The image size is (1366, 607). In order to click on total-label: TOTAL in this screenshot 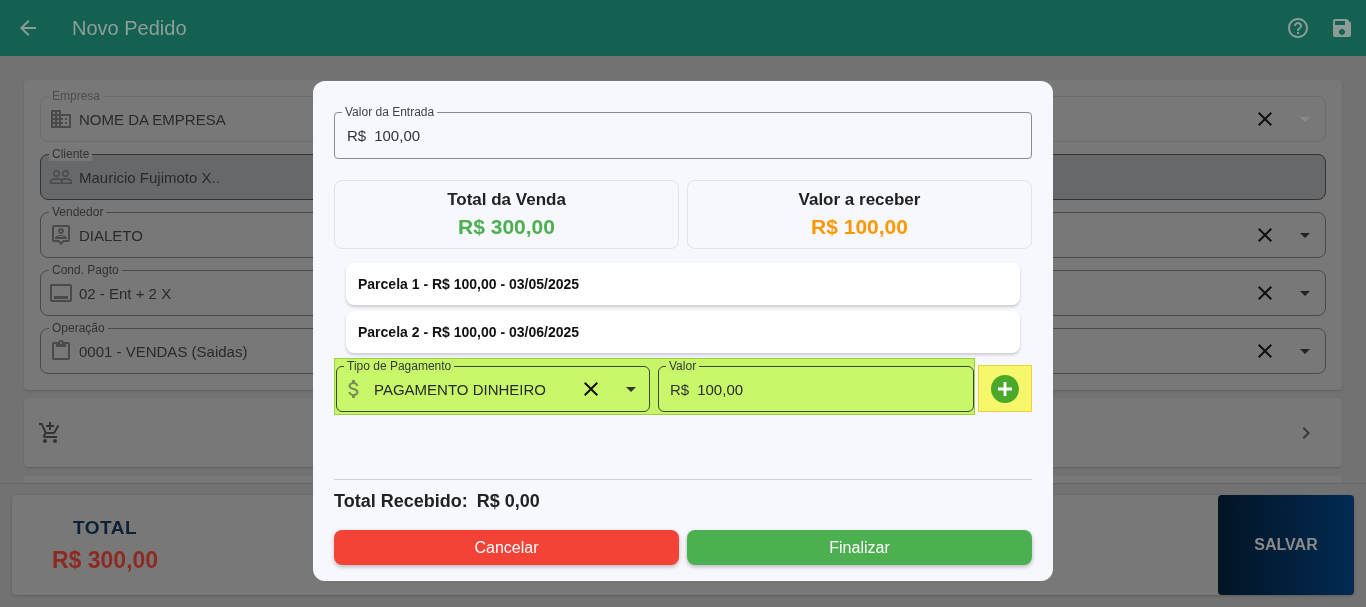, I will do `click(105, 527)`.